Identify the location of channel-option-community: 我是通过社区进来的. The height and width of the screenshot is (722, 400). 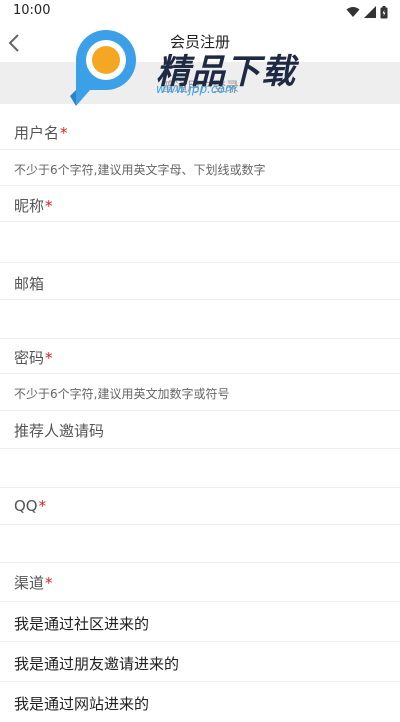
(200, 622).